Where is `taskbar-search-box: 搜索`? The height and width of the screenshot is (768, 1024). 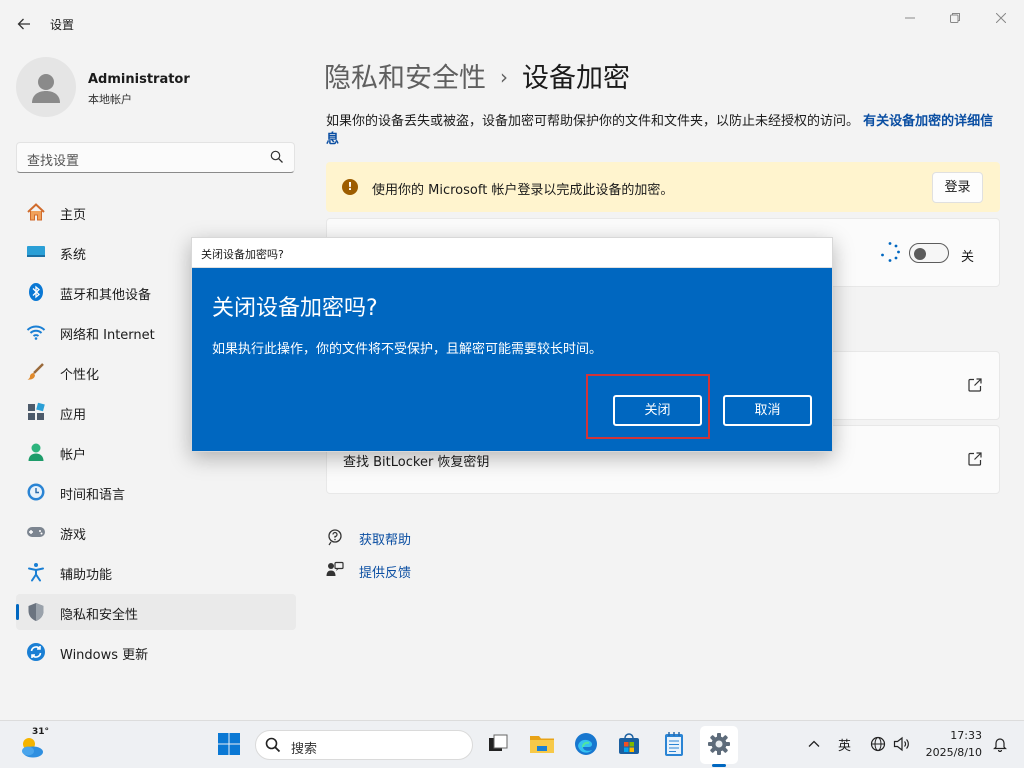
taskbar-search-box: 搜索 is located at coordinates (364, 745).